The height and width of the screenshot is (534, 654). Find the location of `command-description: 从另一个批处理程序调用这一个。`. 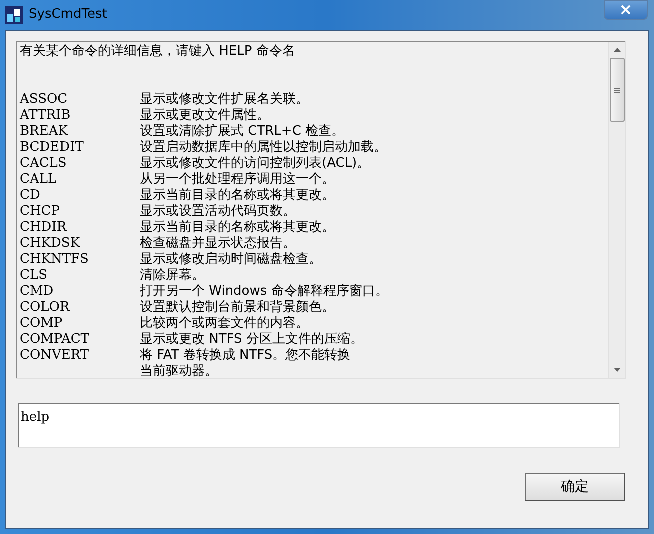

command-description: 从另一个批处理程序调用这一个。 is located at coordinates (237, 180).